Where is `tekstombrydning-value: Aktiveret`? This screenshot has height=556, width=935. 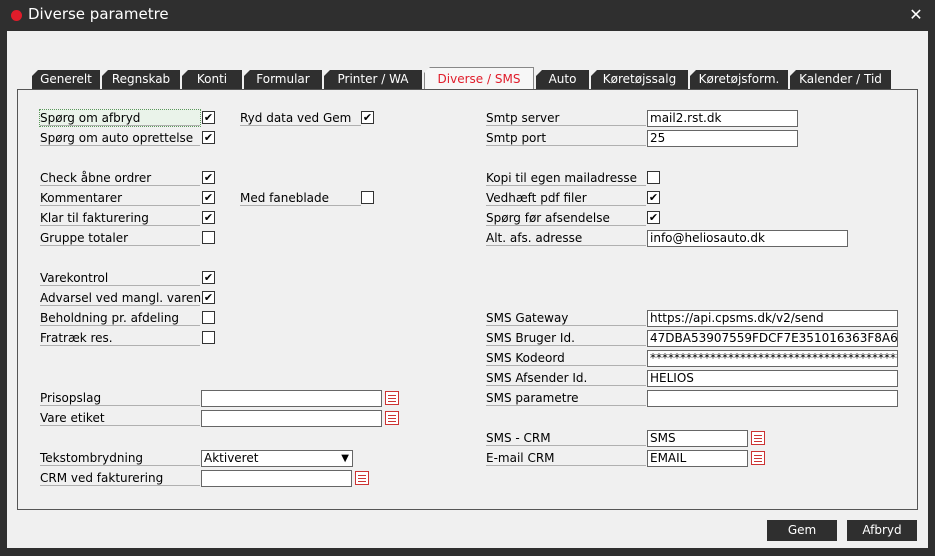
tekstombrydning-value: Aktiveret is located at coordinates (231, 458).